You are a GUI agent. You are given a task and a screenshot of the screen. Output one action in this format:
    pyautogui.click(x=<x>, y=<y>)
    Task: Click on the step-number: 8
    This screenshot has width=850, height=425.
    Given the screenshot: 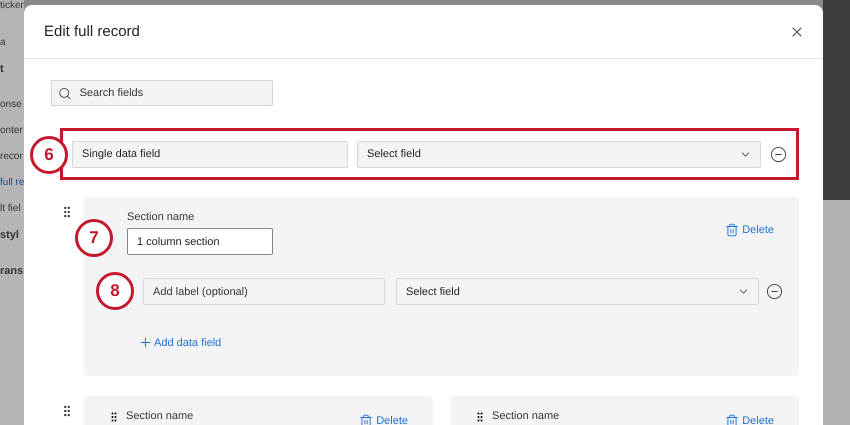 What is the action you would take?
    pyautogui.click(x=115, y=291)
    